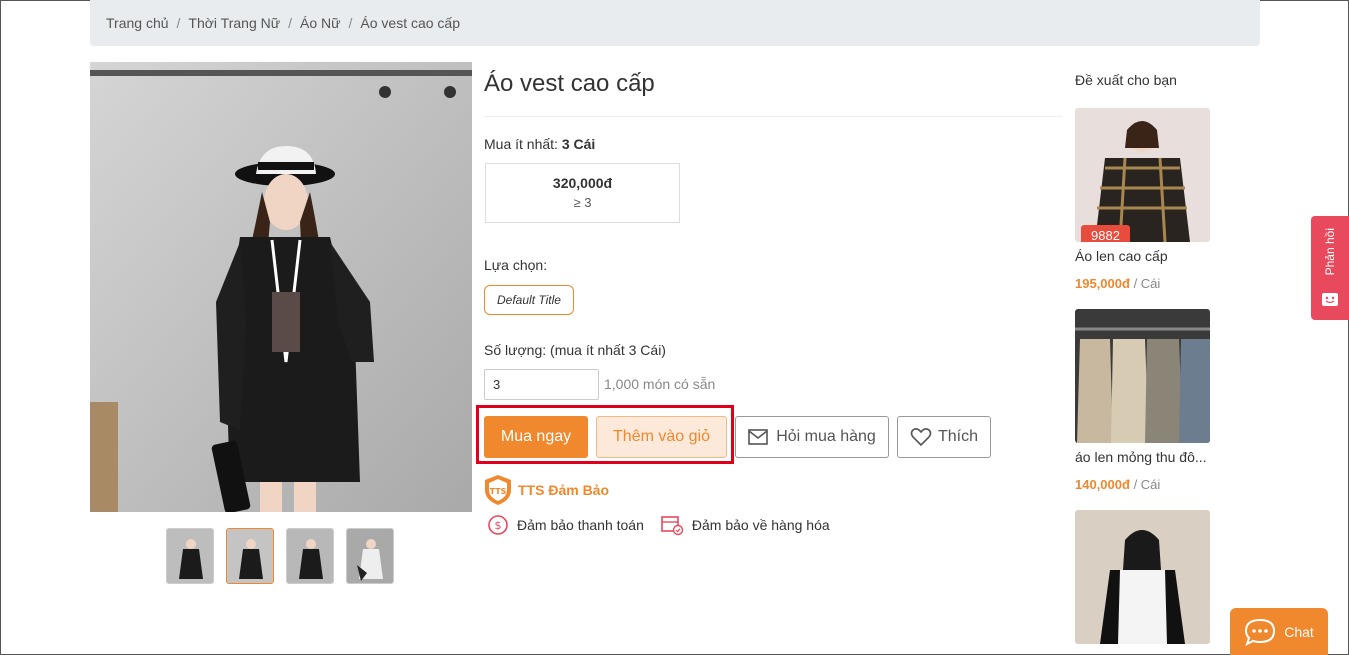  I want to click on ask-to-buy-button: Hỏi mua hàng, so click(812, 437).